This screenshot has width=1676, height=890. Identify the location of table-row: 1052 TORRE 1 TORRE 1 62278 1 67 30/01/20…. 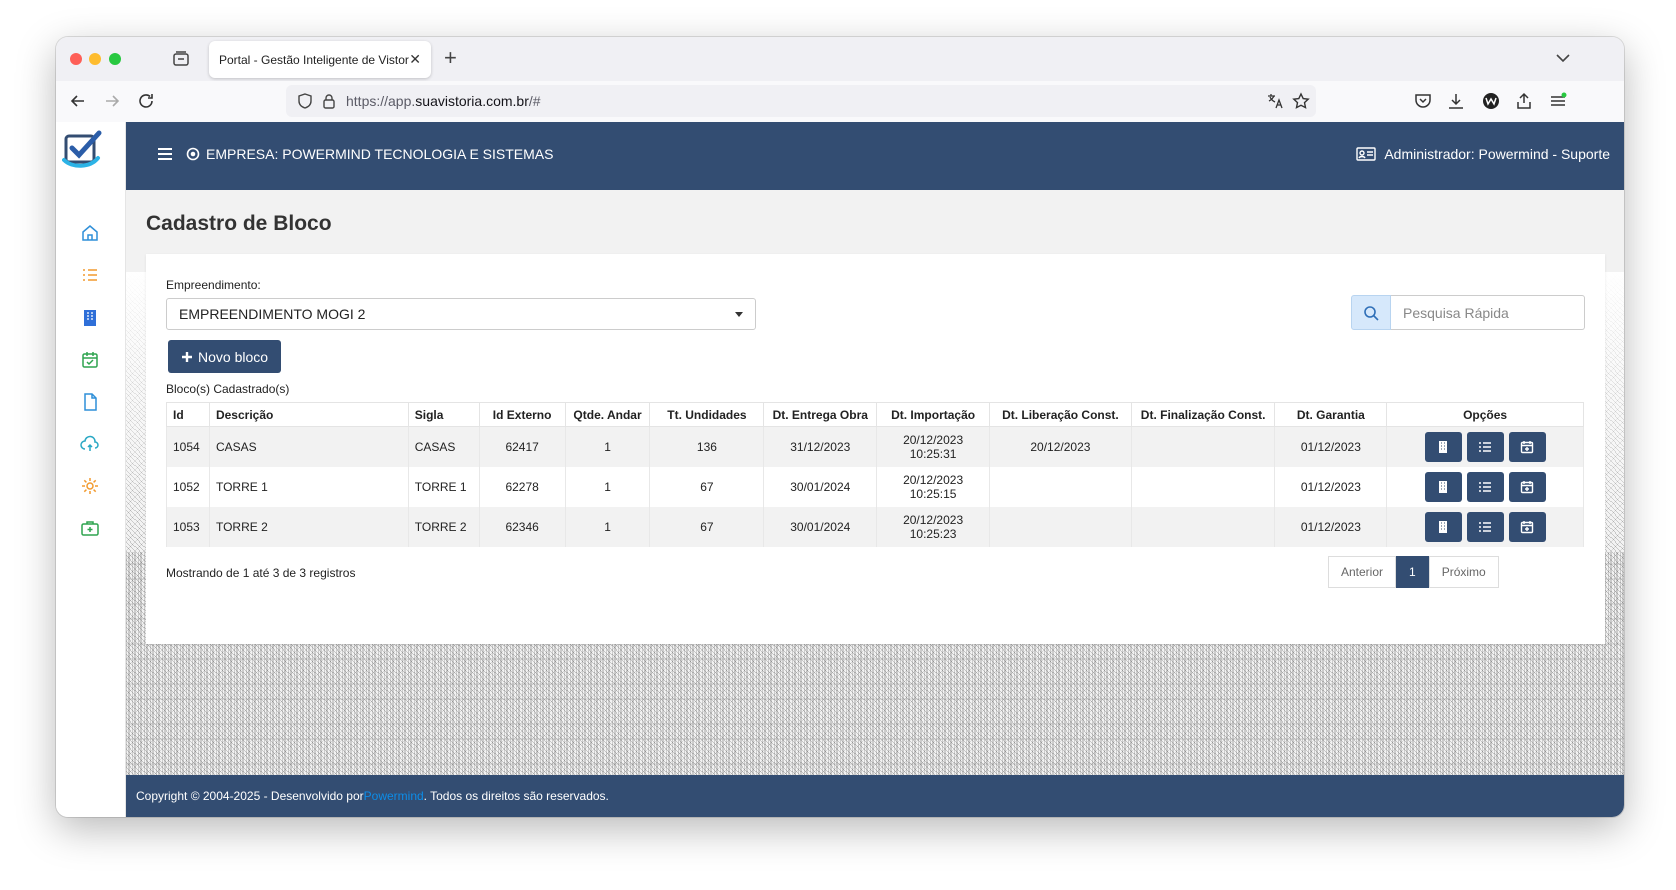
(875, 486).